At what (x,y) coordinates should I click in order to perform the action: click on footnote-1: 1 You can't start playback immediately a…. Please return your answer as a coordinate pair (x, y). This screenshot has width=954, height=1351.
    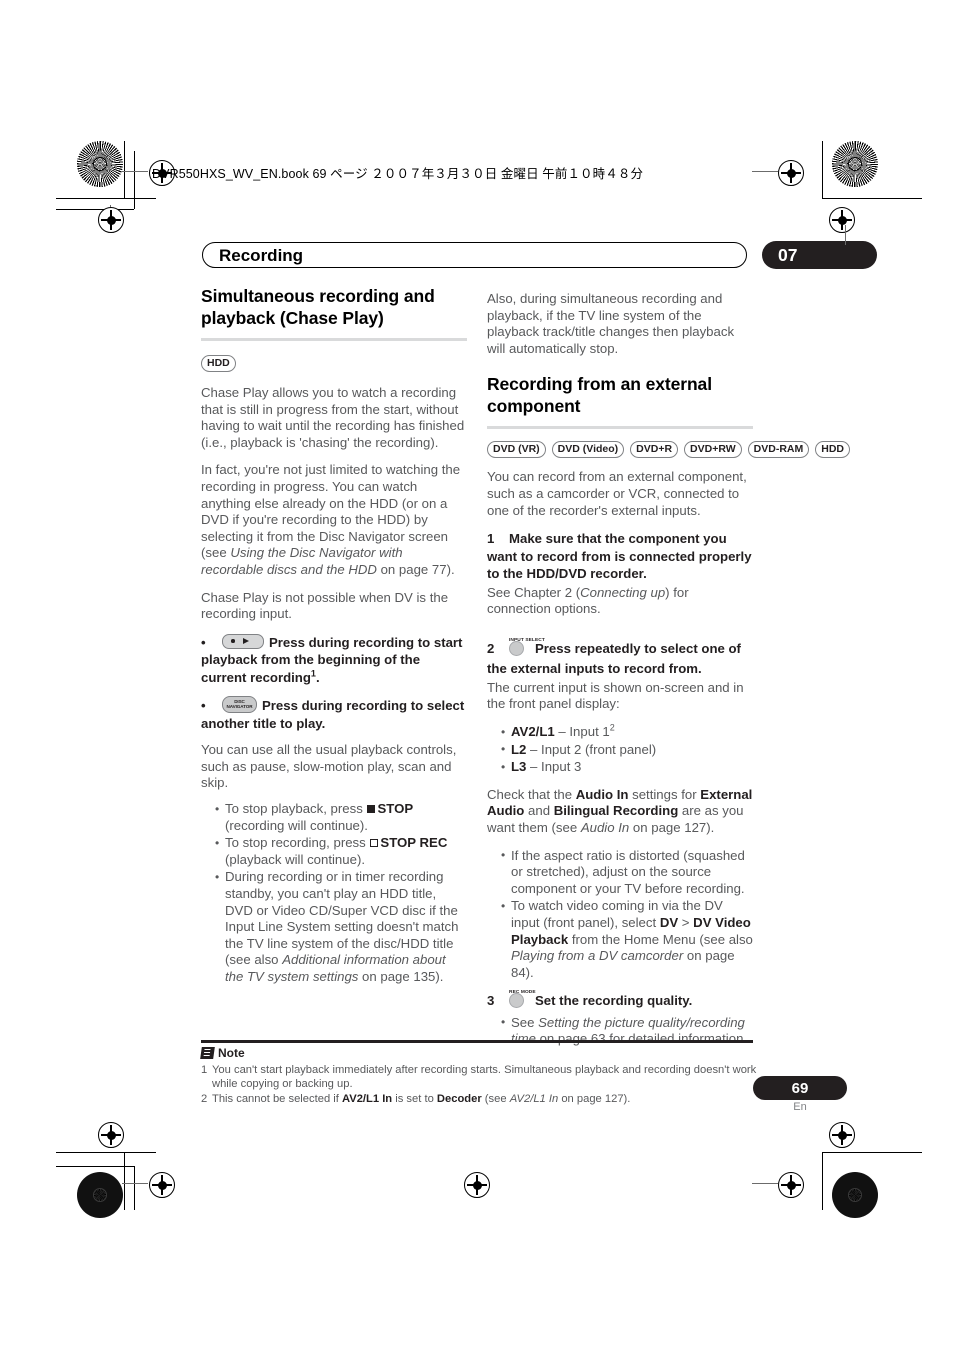
    Looking at the image, I should click on (480, 1077).